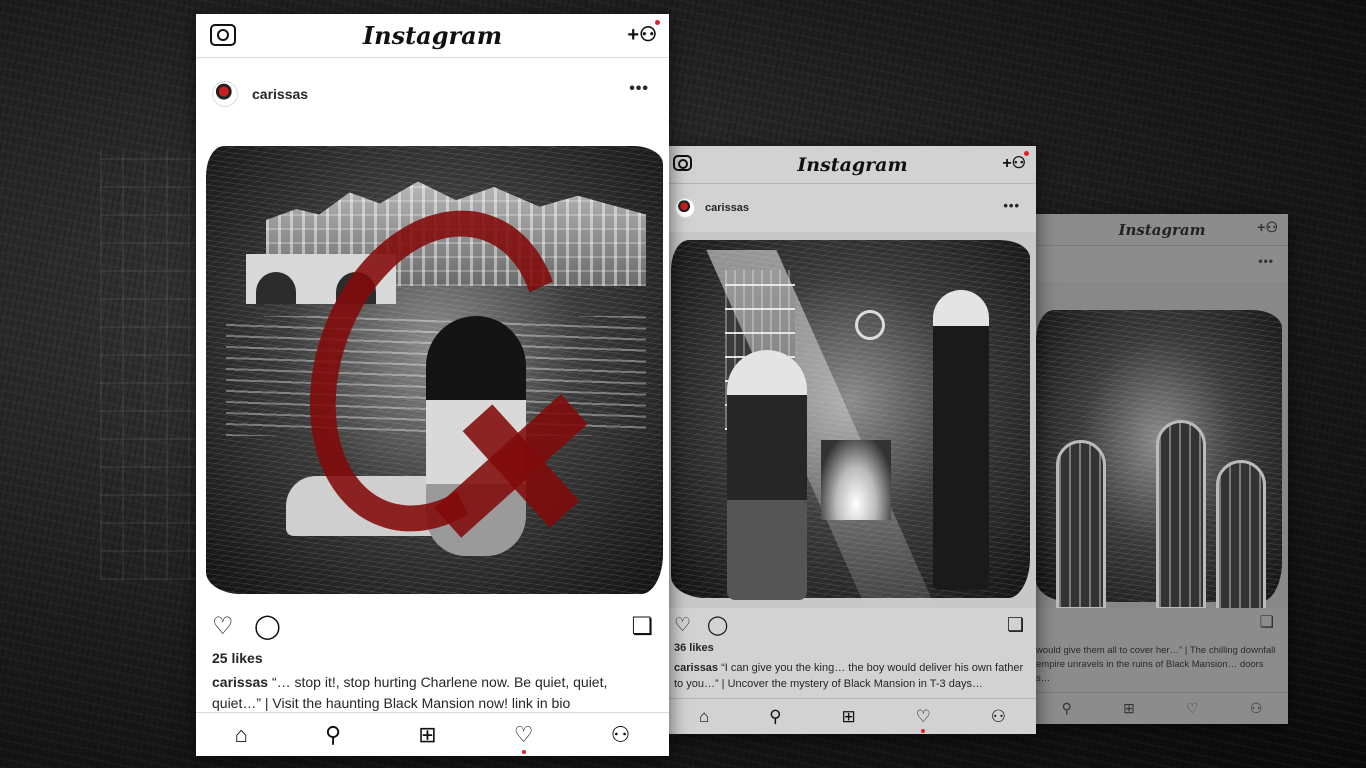 The height and width of the screenshot is (768, 1366). I want to click on post-actions: ❏, so click(1162, 622).